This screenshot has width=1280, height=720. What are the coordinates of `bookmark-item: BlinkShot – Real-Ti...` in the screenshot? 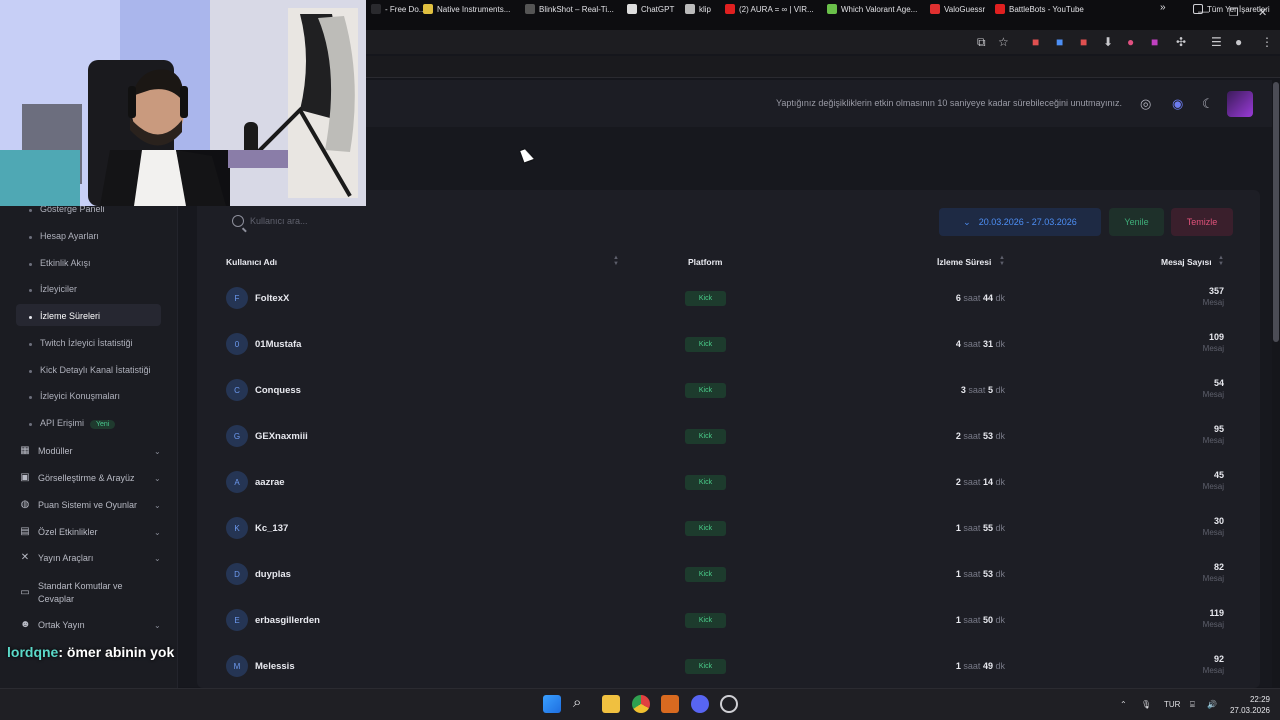 It's located at (569, 9).